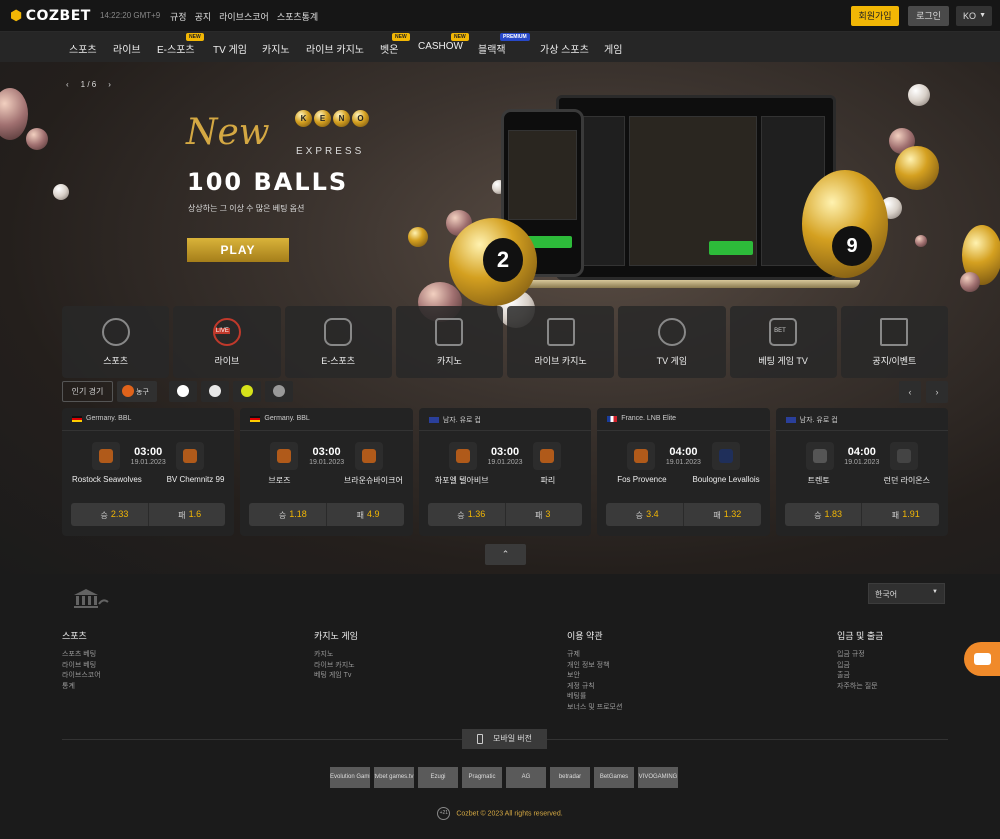  I want to click on bank-icon, so click(91, 598).